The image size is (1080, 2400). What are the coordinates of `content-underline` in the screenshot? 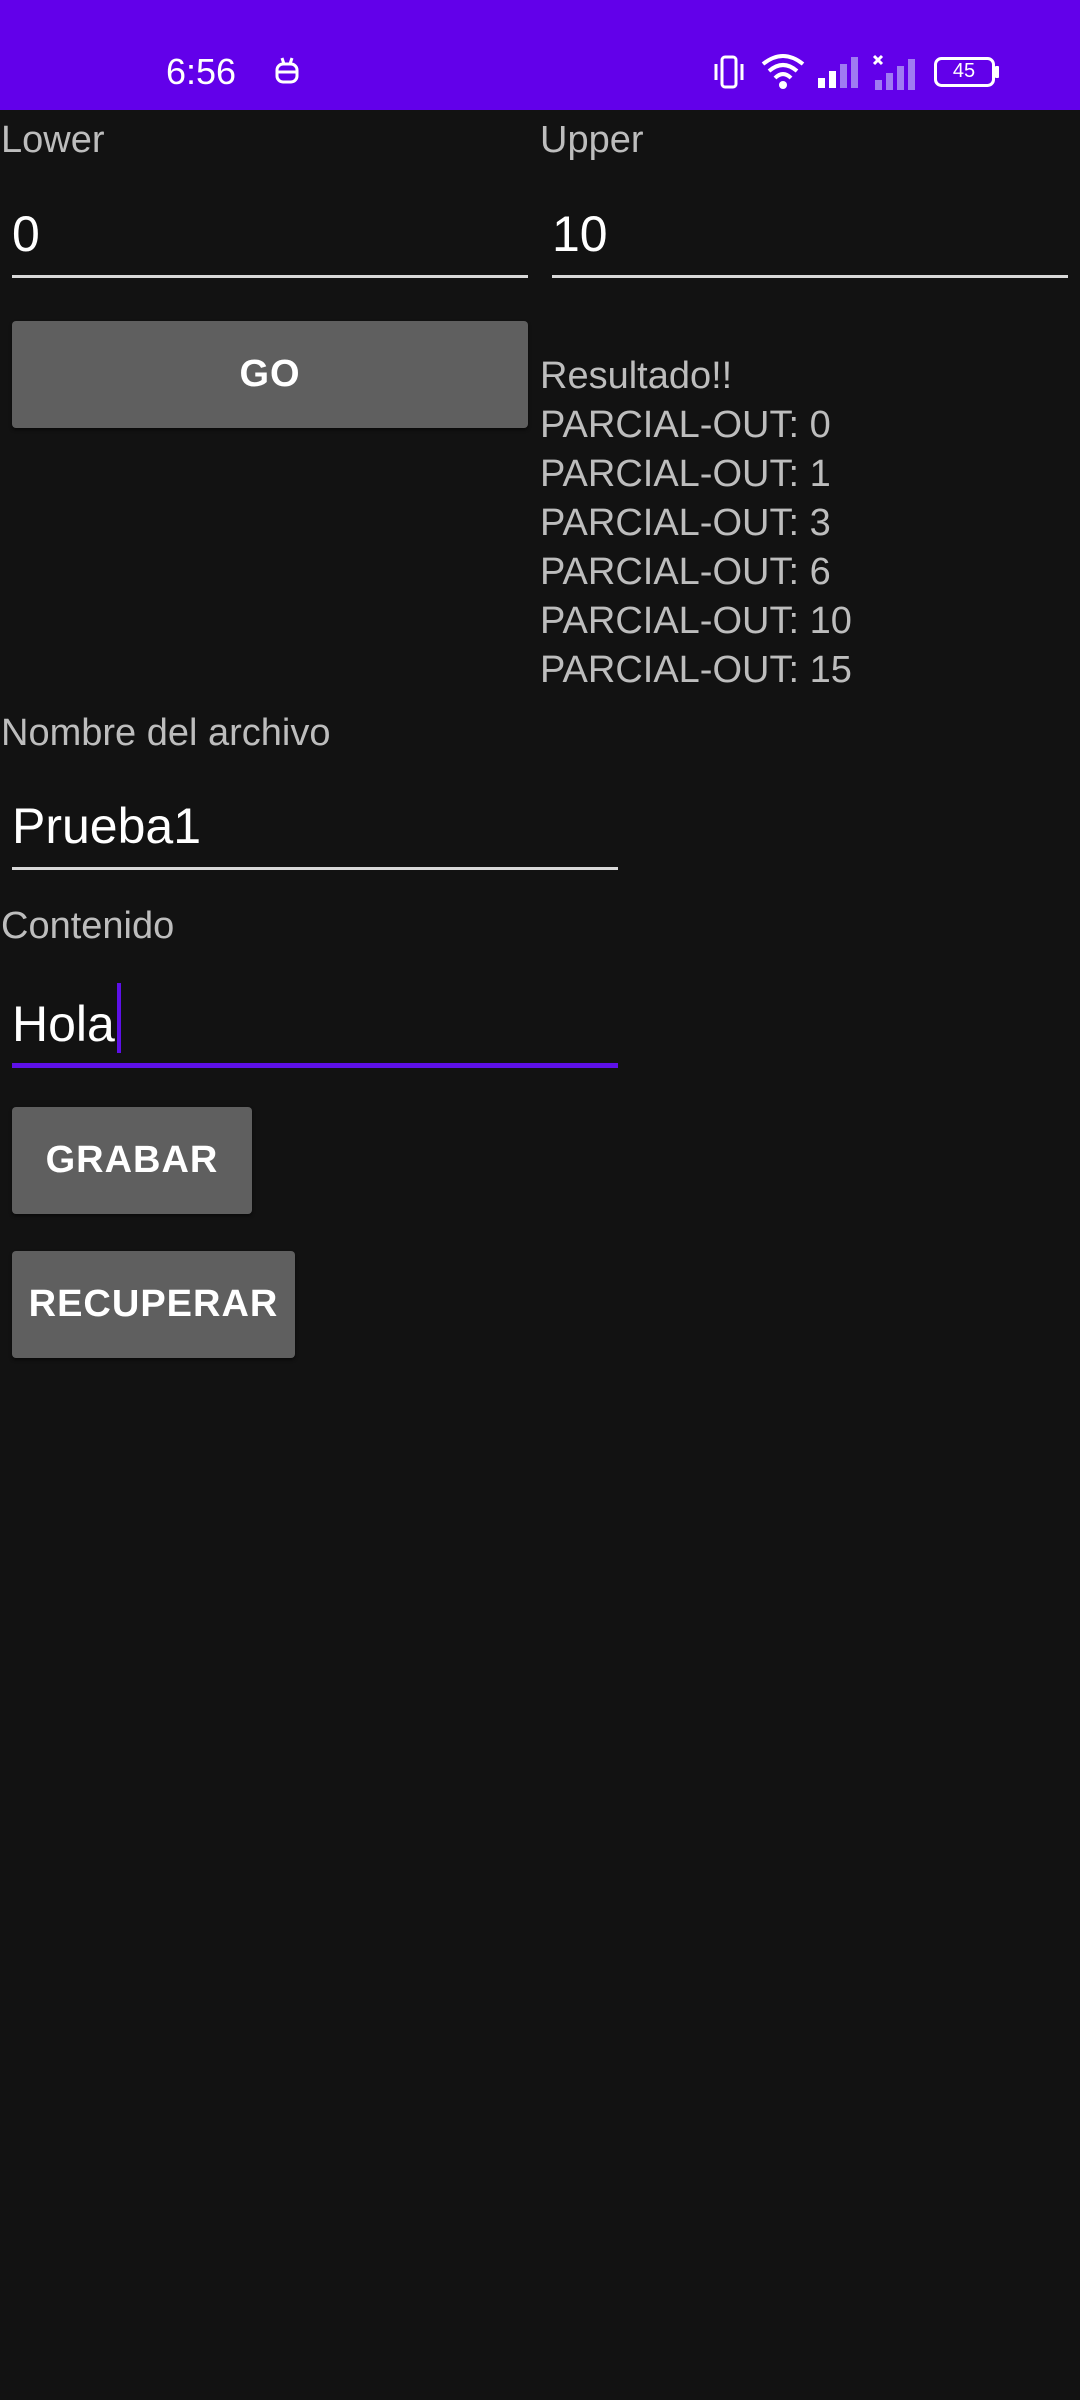 It's located at (315, 1065).